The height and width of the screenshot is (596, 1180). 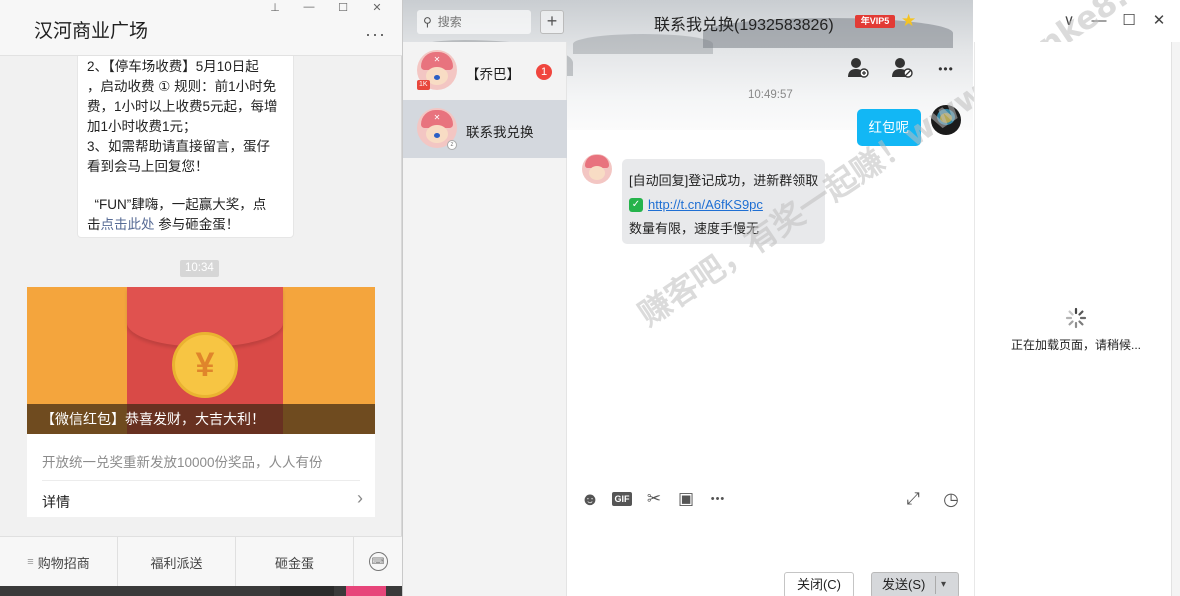 What do you see at coordinates (142, 126) in the screenshot?
I see `article-line: 加1小时收费1元；` at bounding box center [142, 126].